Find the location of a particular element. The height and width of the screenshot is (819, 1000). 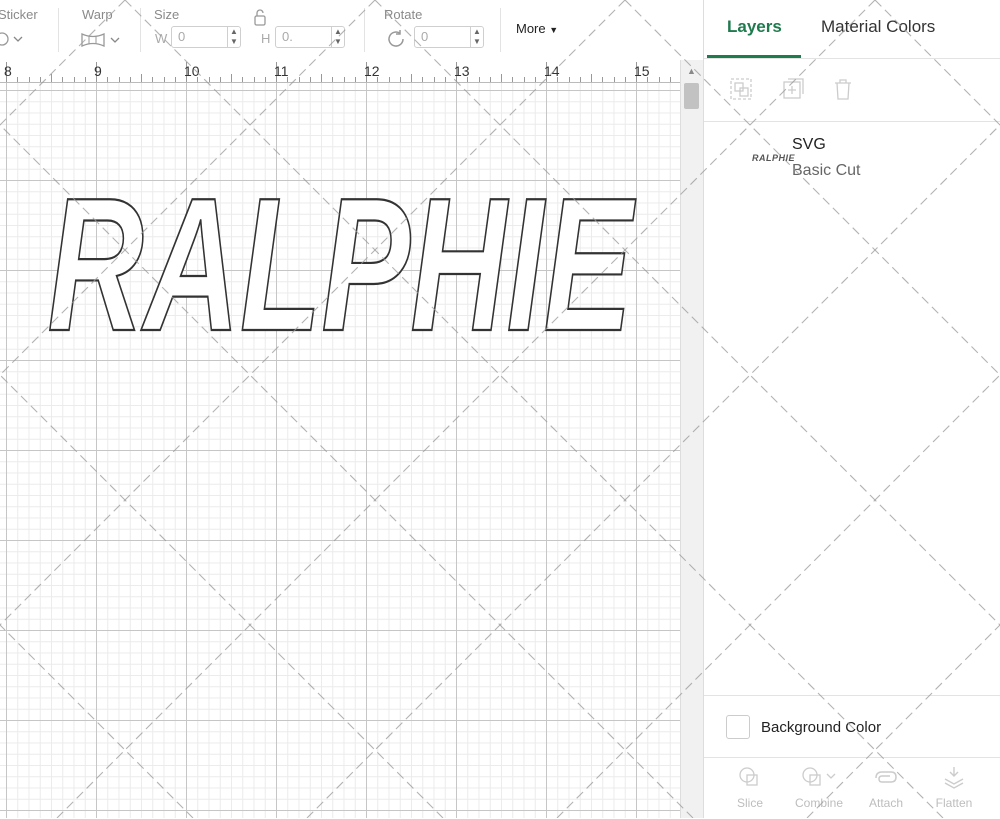

sticker-dropdown is located at coordinates (15, 40).